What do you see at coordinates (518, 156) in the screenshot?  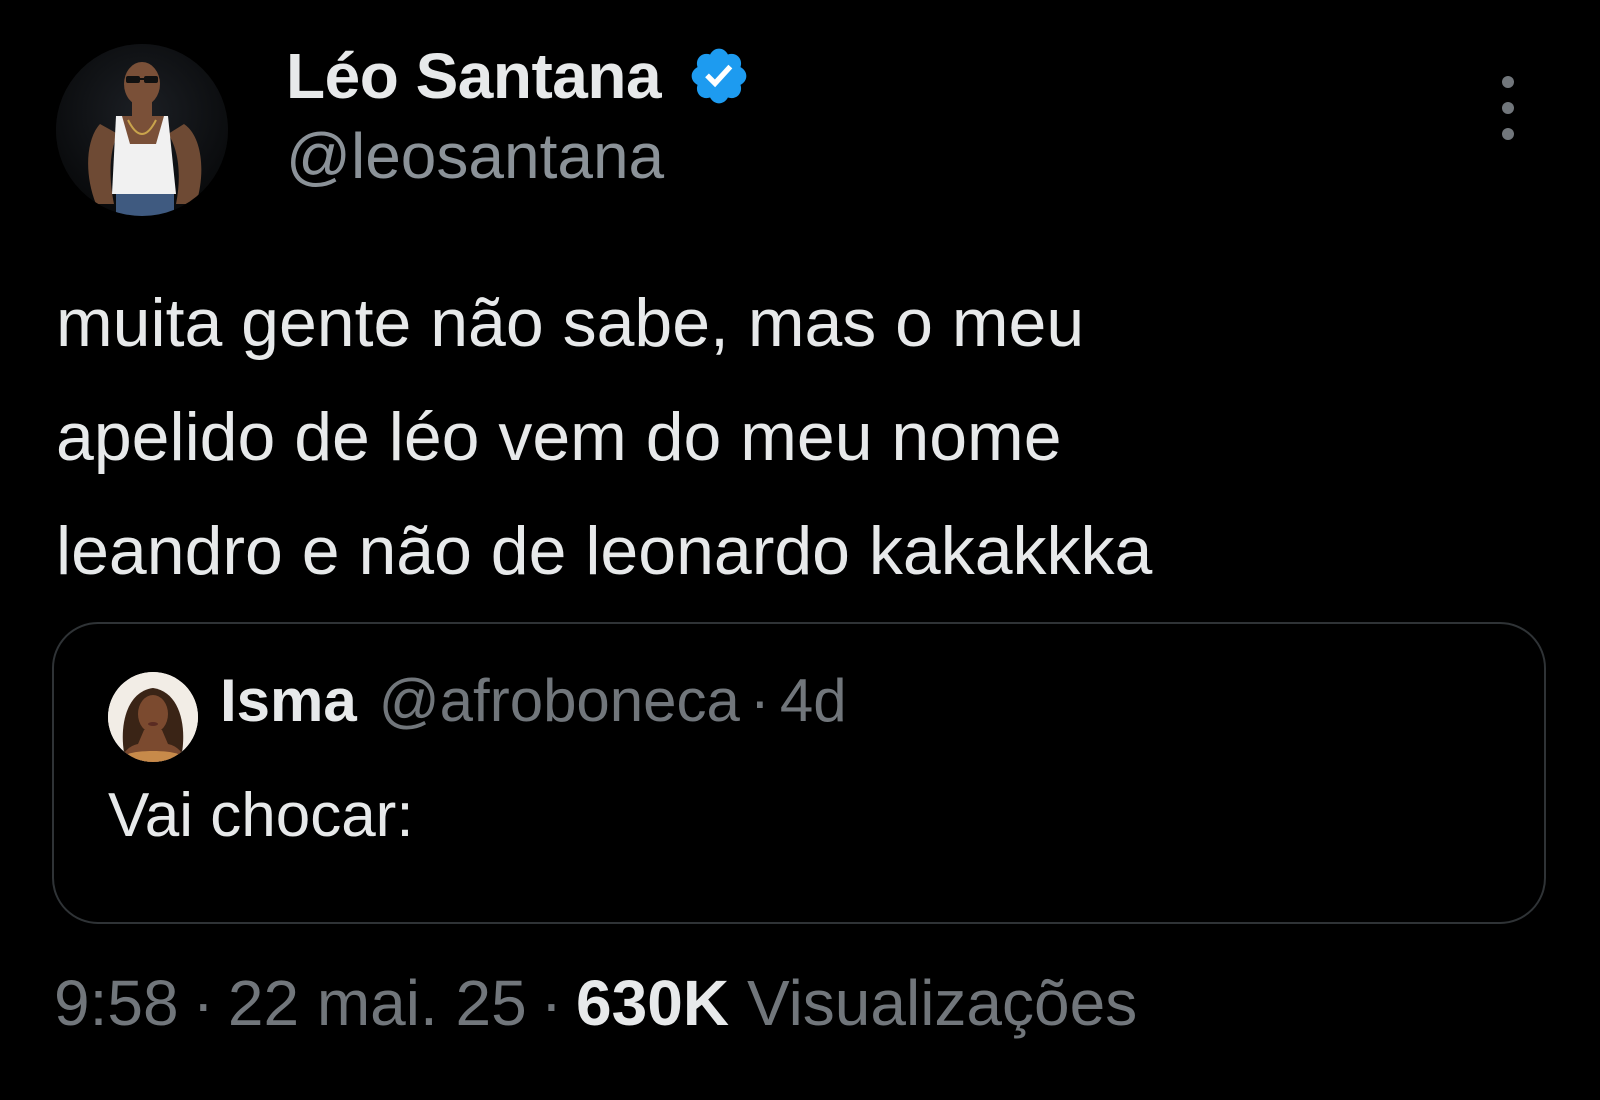 I see `author-handle: @leosantana` at bounding box center [518, 156].